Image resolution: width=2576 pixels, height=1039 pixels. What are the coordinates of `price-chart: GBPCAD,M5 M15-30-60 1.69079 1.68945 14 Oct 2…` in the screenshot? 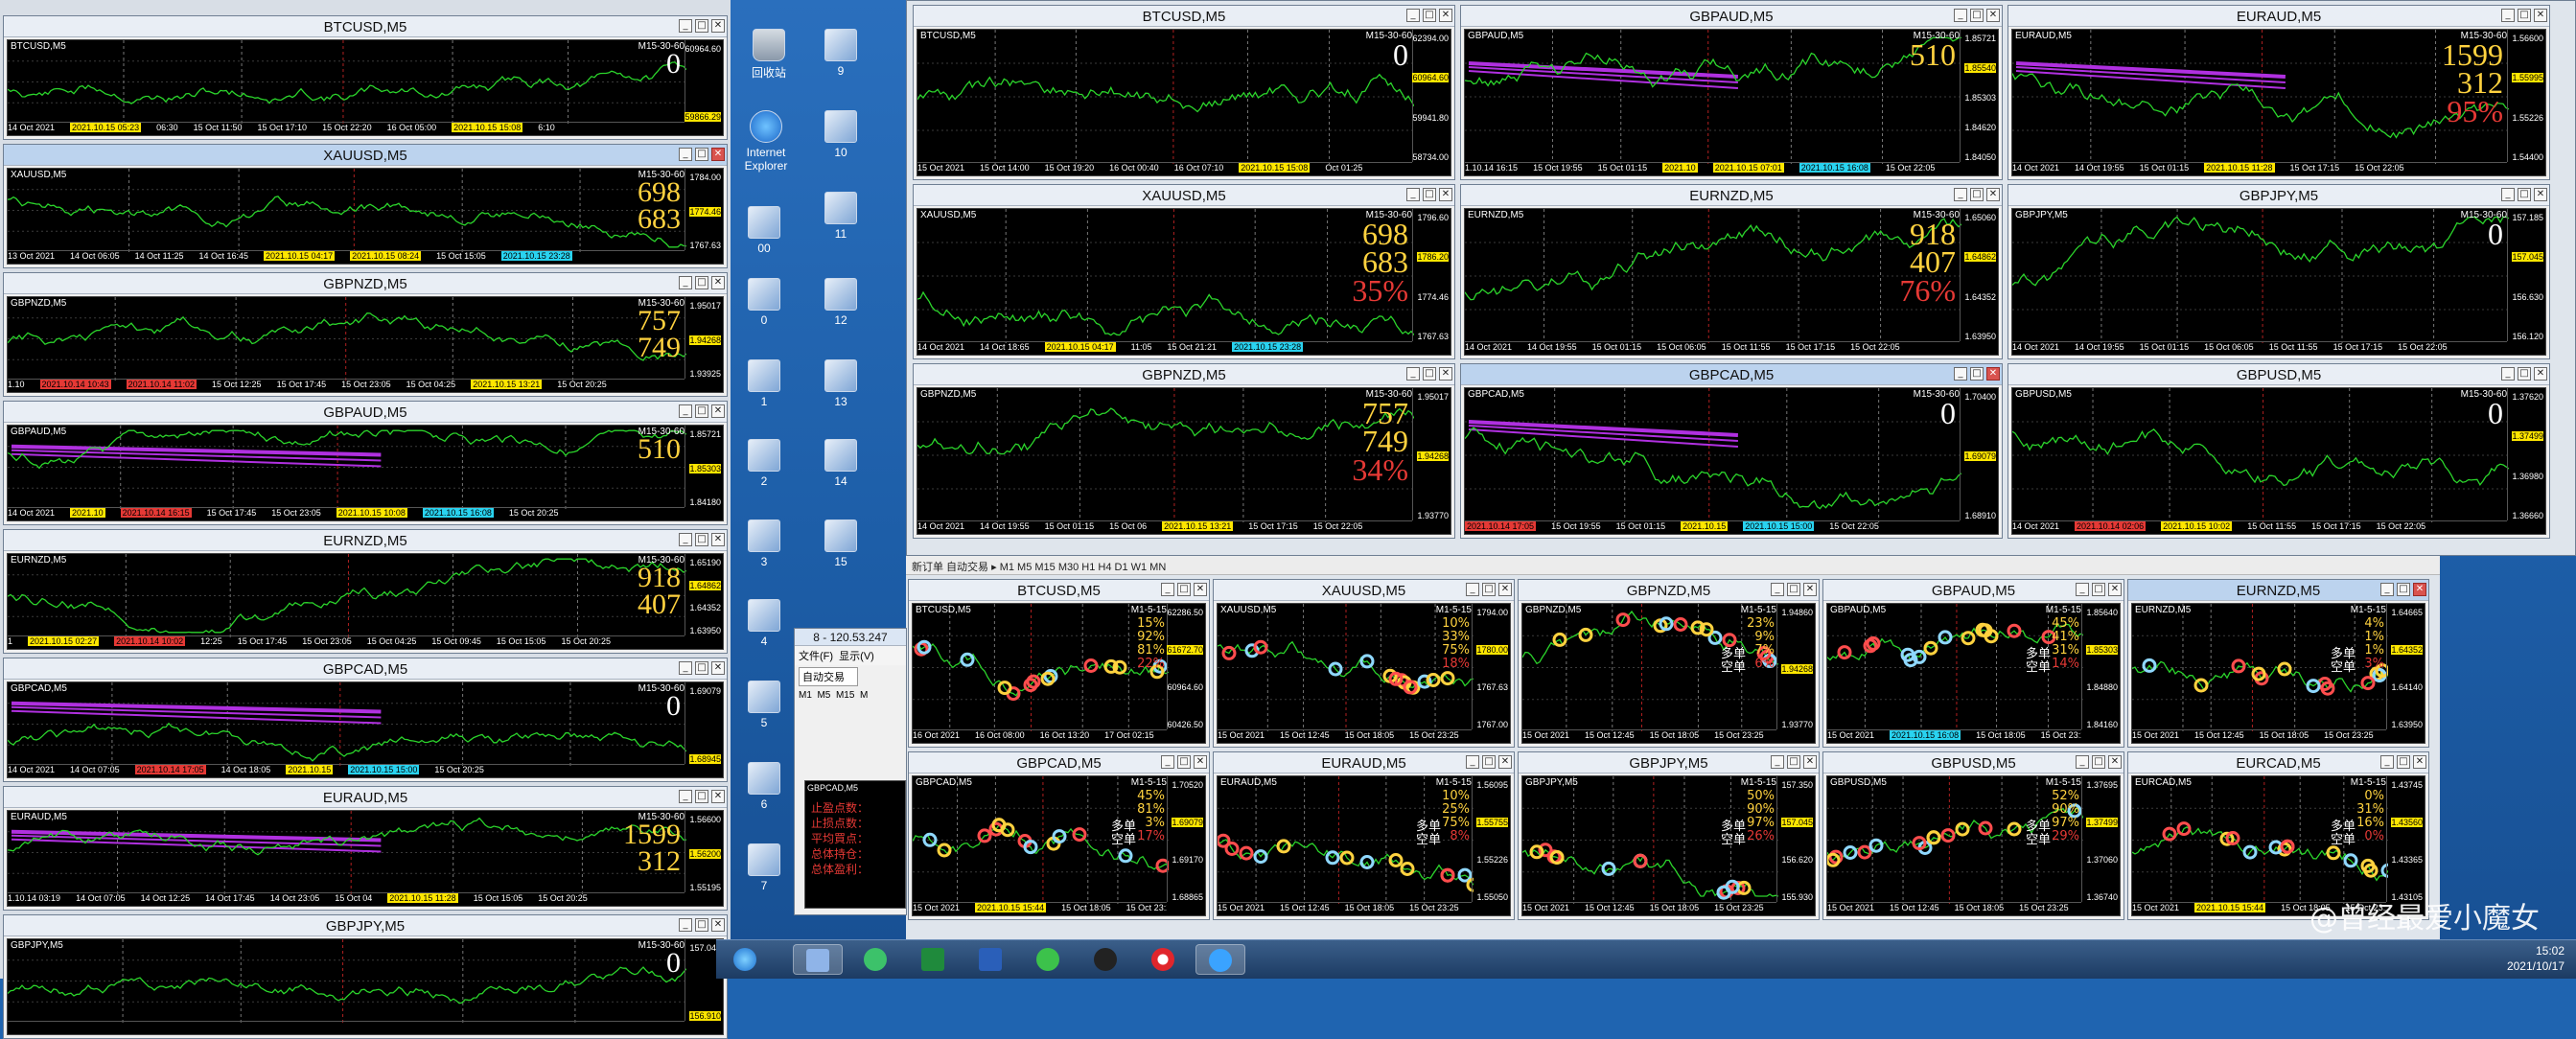 It's located at (365, 729).